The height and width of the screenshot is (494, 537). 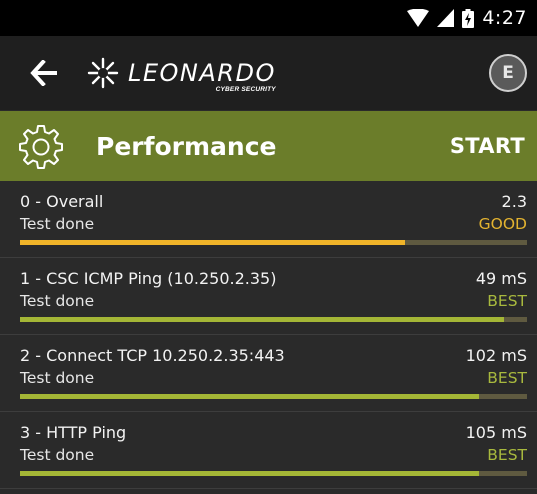 I want to click on test-title: 3 - HTTP Ping, so click(x=73, y=432).